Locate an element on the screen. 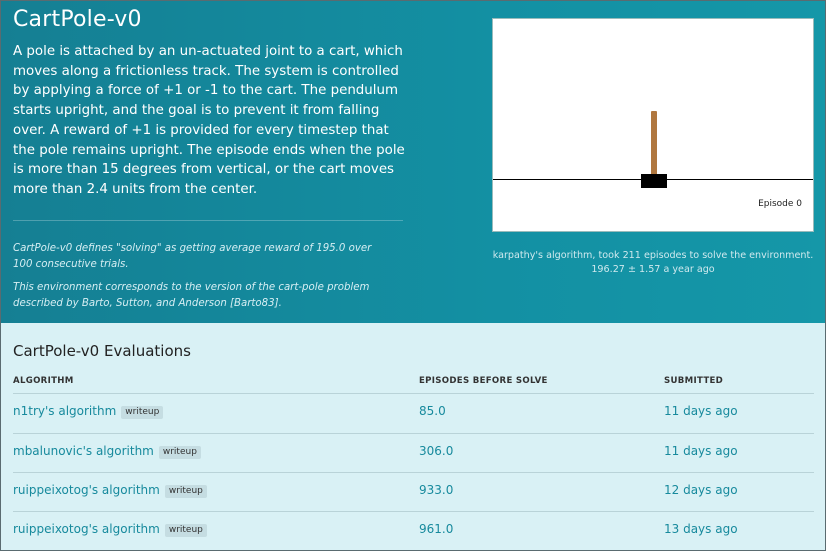 The image size is (826, 551). evaluations-title: CartPole-v0 Evaluations is located at coordinates (102, 351).